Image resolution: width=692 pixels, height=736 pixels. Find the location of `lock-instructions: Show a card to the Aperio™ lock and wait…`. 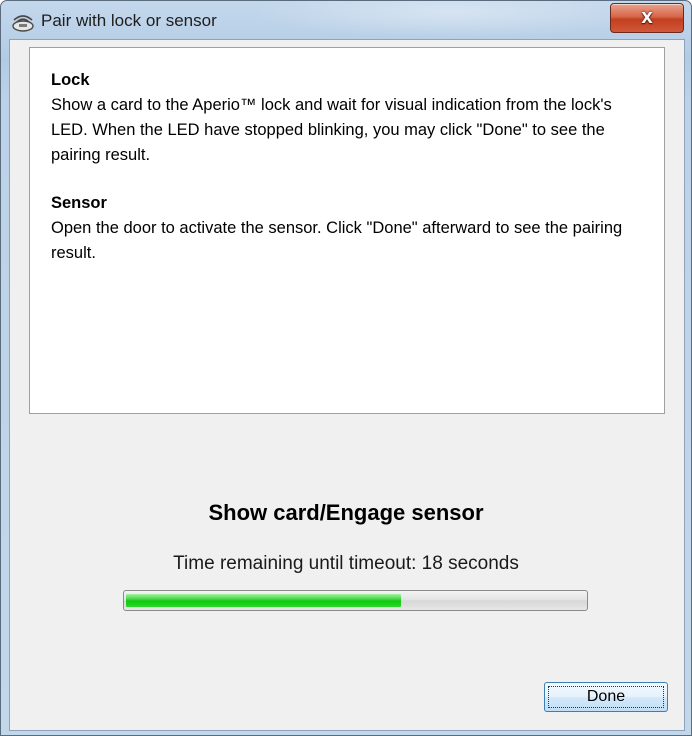

lock-instructions: Show a card to the Aperio™ lock and wait… is located at coordinates (331, 130).